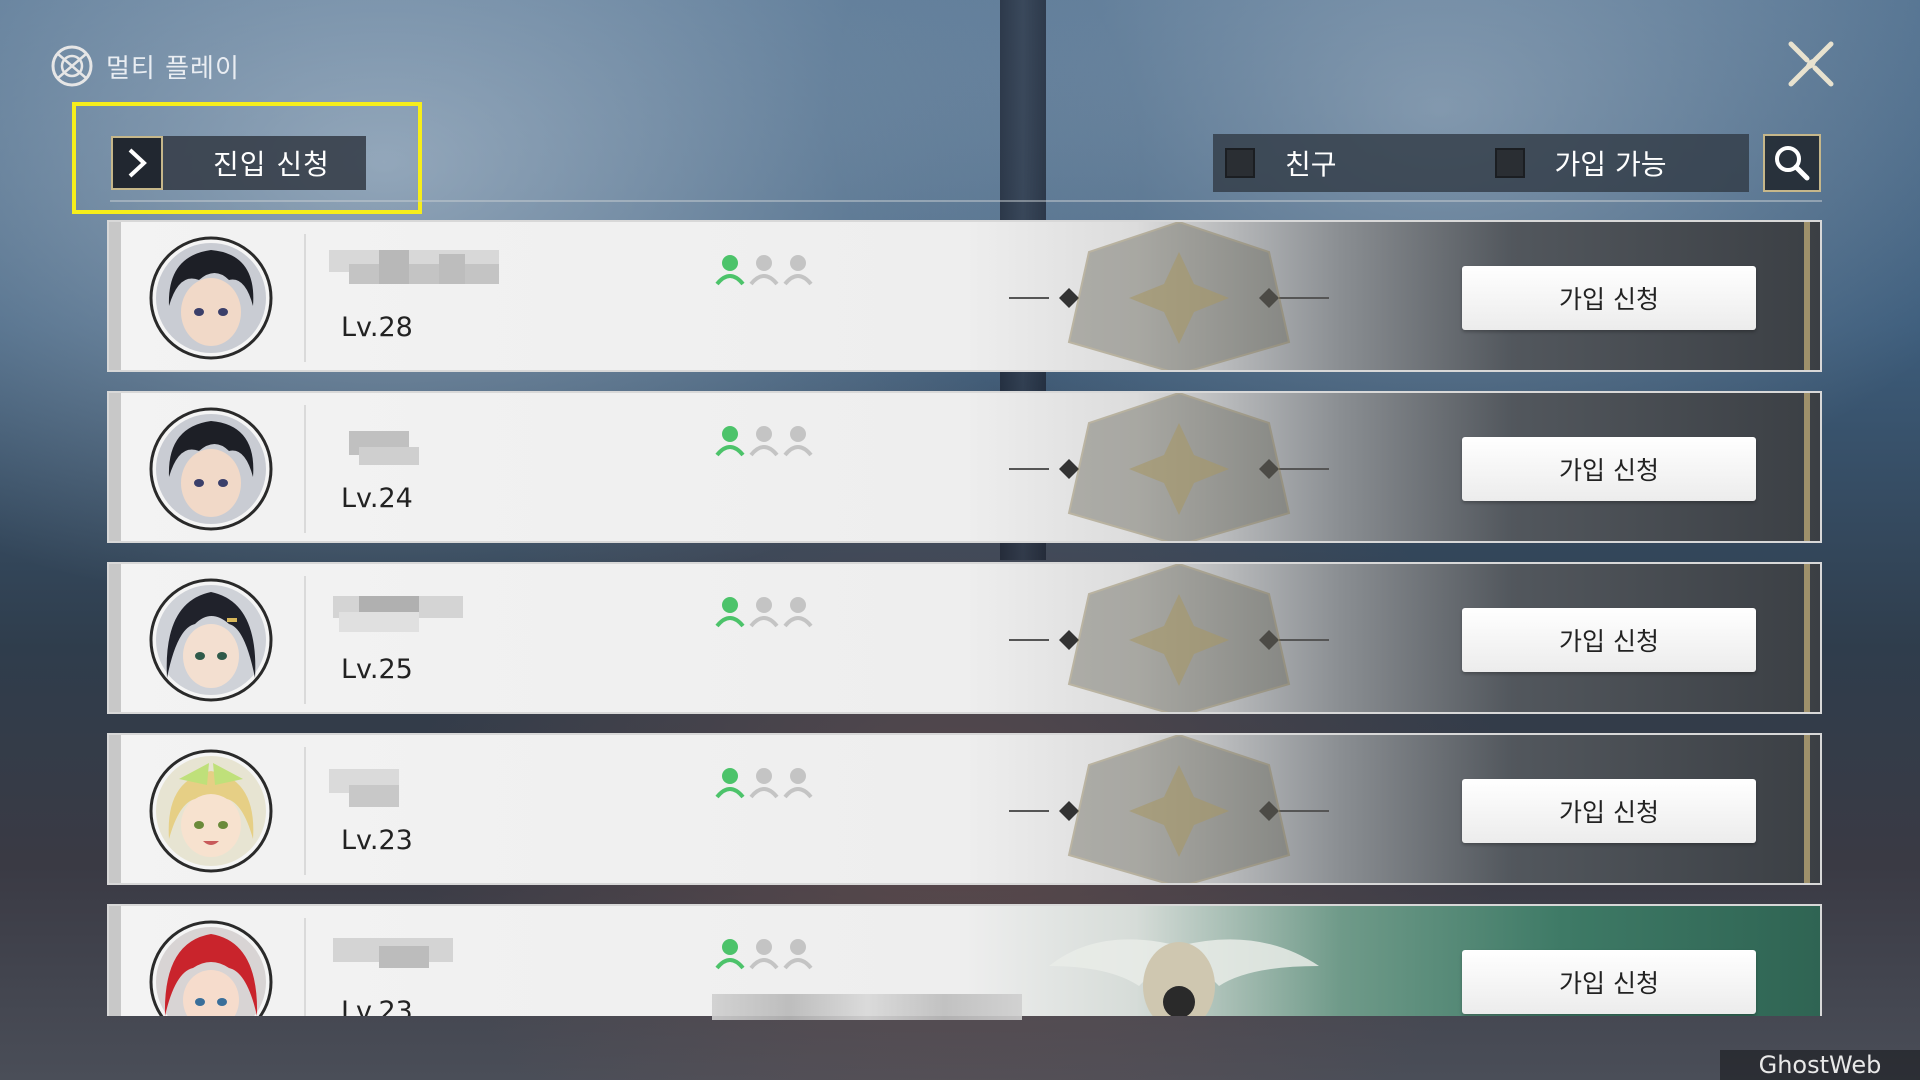 This screenshot has height=1080, width=1920. What do you see at coordinates (1610, 164) in the screenshot?
I see `filter-joinable-label: 가입 가능` at bounding box center [1610, 164].